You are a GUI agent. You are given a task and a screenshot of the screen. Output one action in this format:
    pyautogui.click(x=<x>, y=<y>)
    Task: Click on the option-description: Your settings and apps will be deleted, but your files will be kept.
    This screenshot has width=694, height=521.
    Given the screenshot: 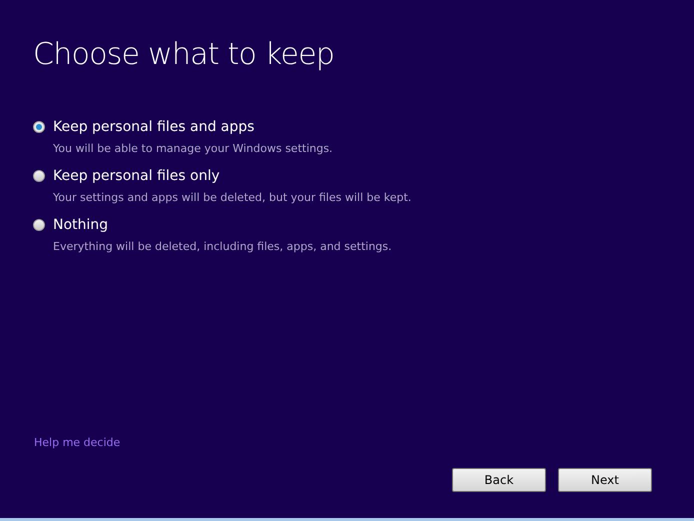 What is the action you would take?
    pyautogui.click(x=232, y=198)
    